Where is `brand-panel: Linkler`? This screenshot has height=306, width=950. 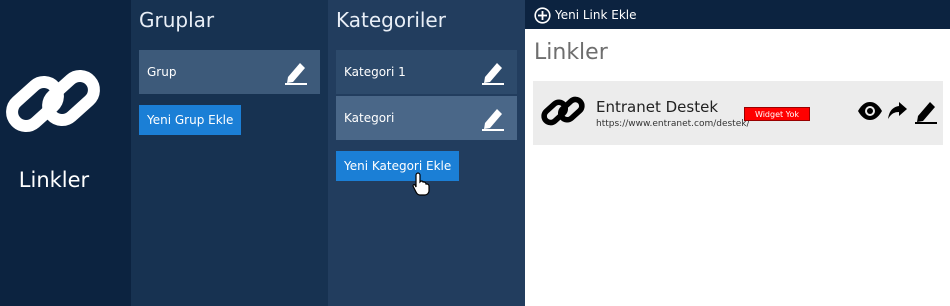 brand-panel: Linkler is located at coordinates (65, 153).